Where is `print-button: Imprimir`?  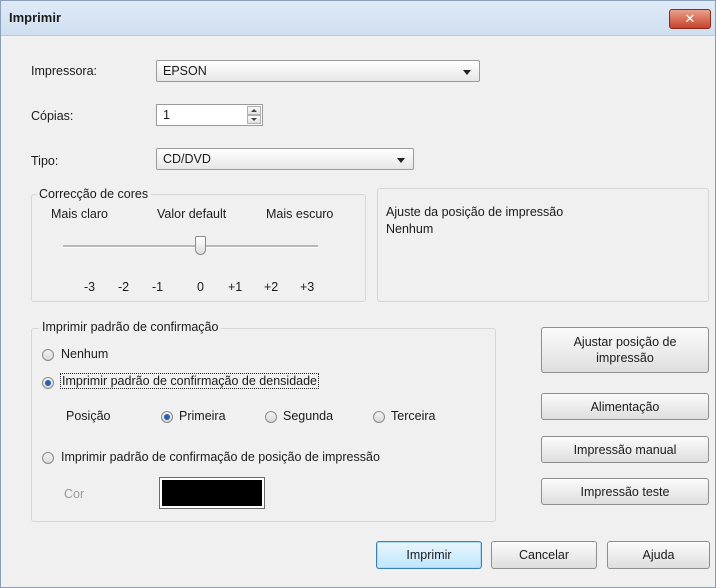
print-button: Imprimir is located at coordinates (429, 555).